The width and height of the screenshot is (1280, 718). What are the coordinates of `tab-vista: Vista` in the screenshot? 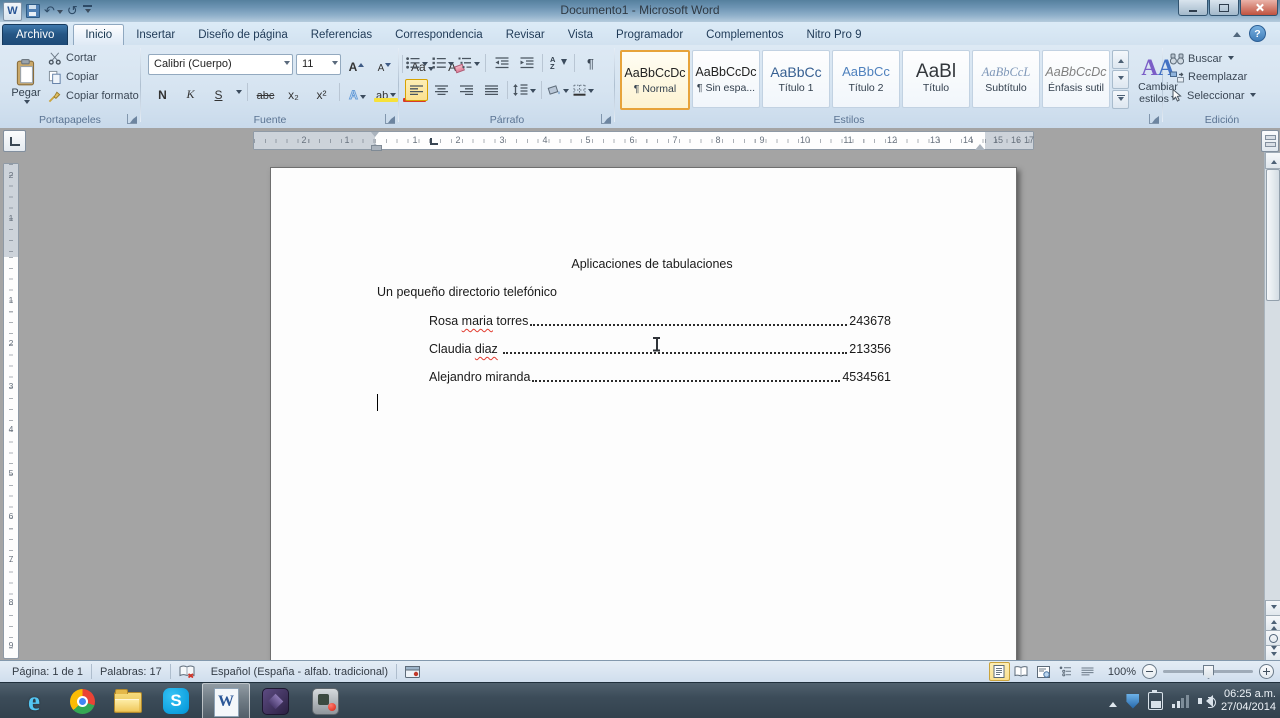 It's located at (580, 35).